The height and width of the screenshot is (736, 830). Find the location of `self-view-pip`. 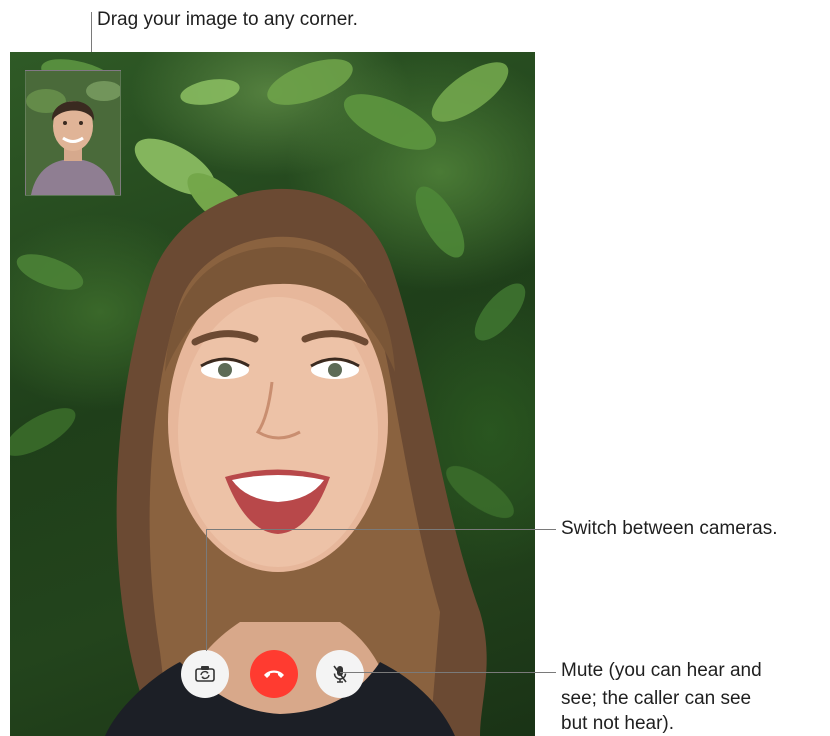

self-view-pip is located at coordinates (73, 133).